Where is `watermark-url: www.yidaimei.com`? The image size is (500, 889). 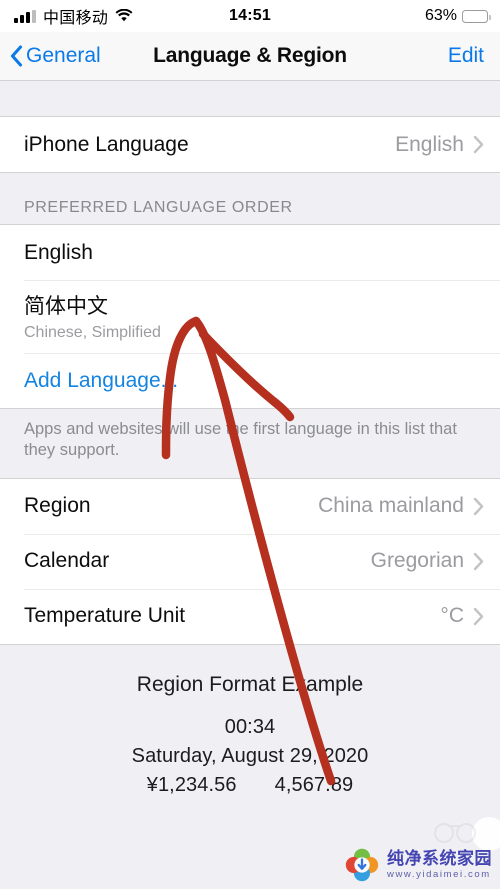 watermark-url: www.yidaimei.com is located at coordinates (439, 875).